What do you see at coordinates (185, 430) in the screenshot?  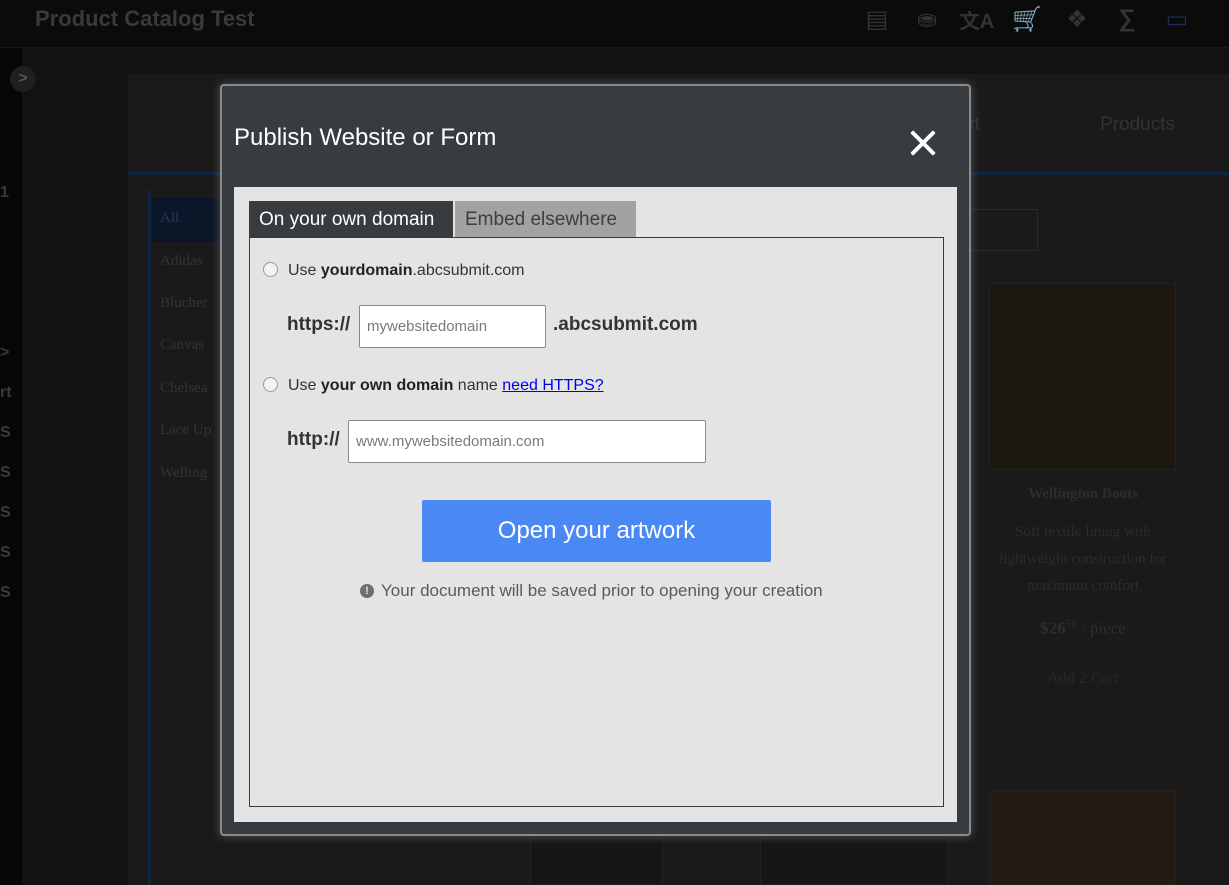 I see `category-item: Lace Up` at bounding box center [185, 430].